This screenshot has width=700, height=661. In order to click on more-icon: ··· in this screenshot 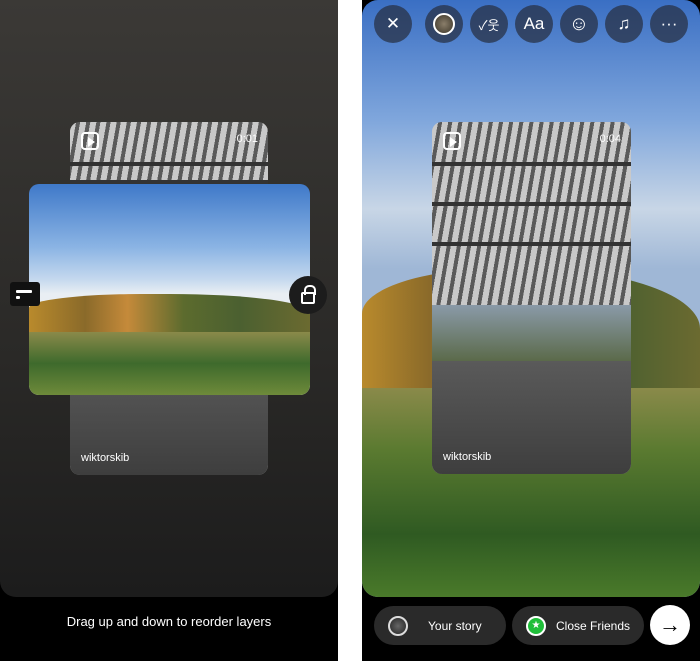, I will do `click(669, 23)`.